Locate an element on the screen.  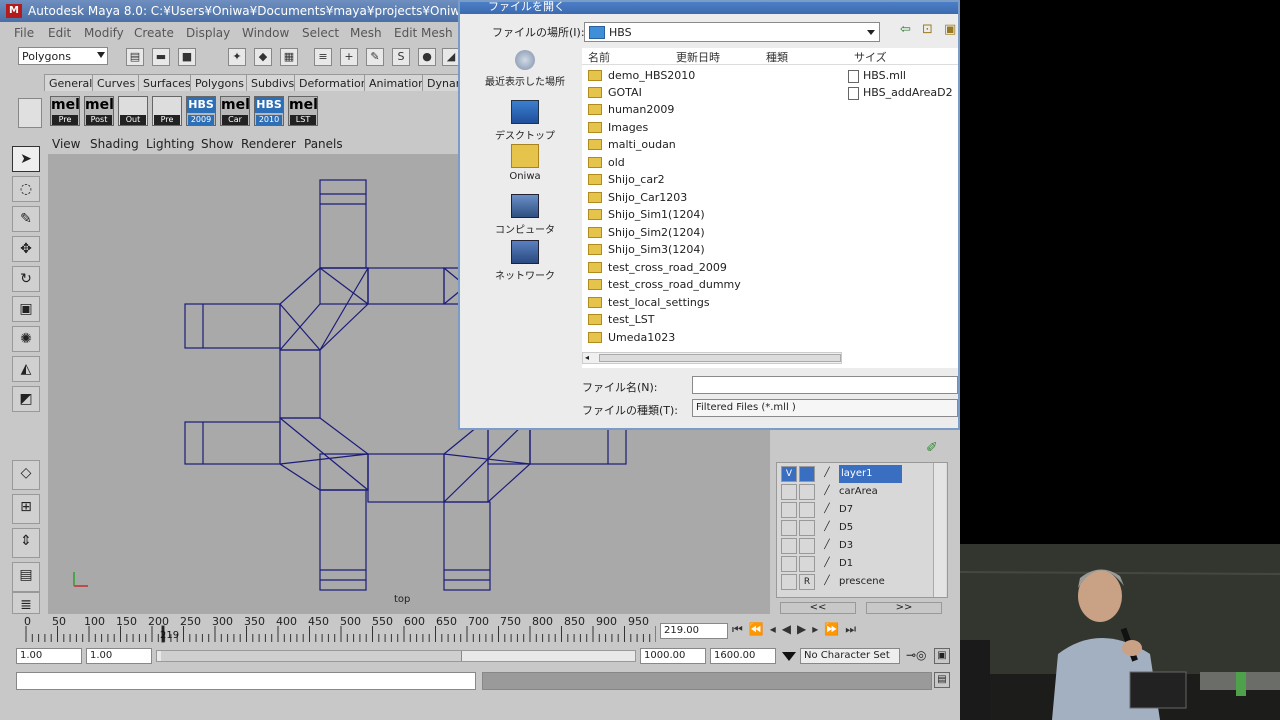
shelf-hbs-2009-button: HBS 2009 is located at coordinates (201, 111).